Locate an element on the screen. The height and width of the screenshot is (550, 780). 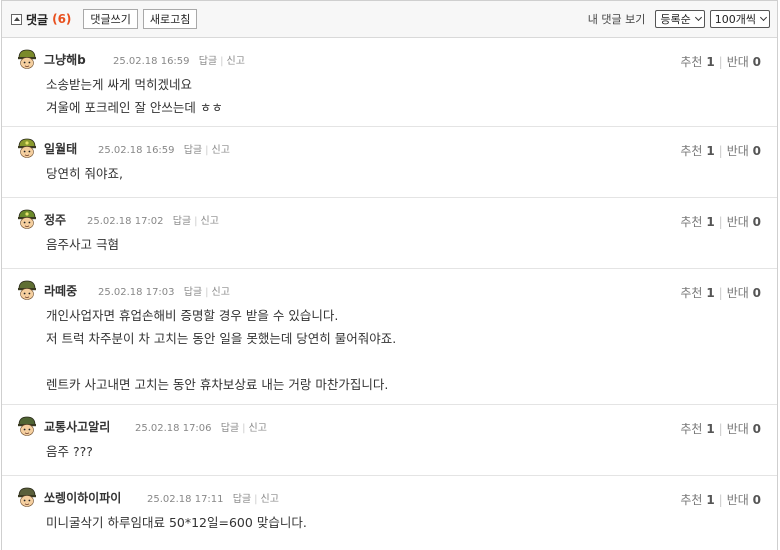
comment-text-line: 미니굴삭기 하루임대료 50*12일=600 맞습니다. is located at coordinates (176, 522).